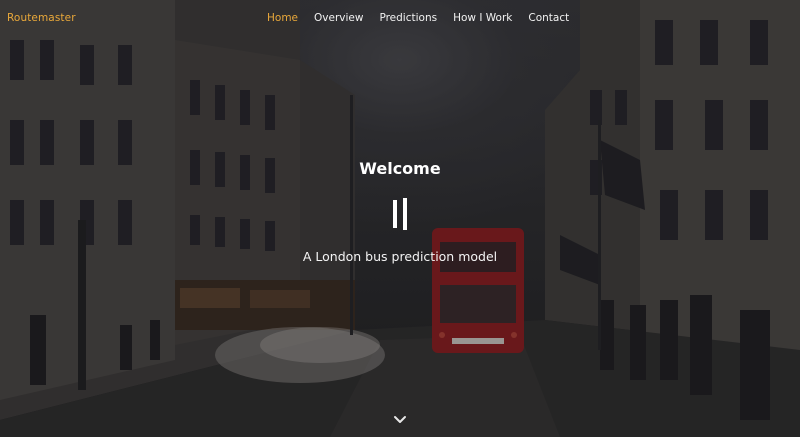  I want to click on hero-title: Welcome, so click(400, 168).